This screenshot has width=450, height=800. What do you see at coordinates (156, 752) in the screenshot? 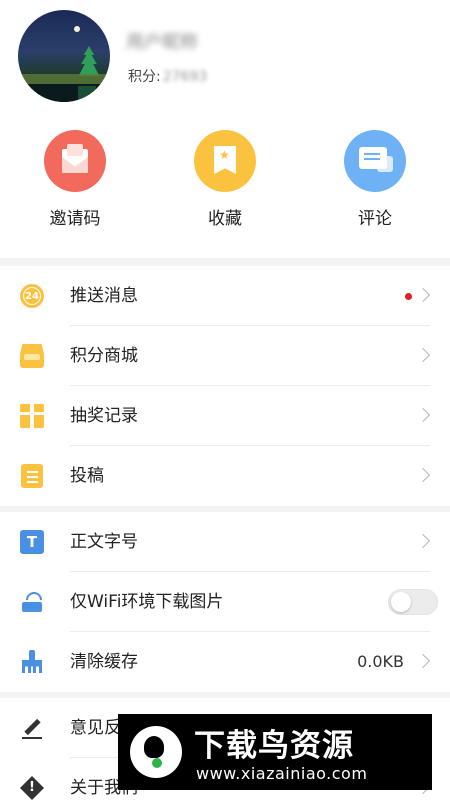
I see `bird-logo-icon` at bounding box center [156, 752].